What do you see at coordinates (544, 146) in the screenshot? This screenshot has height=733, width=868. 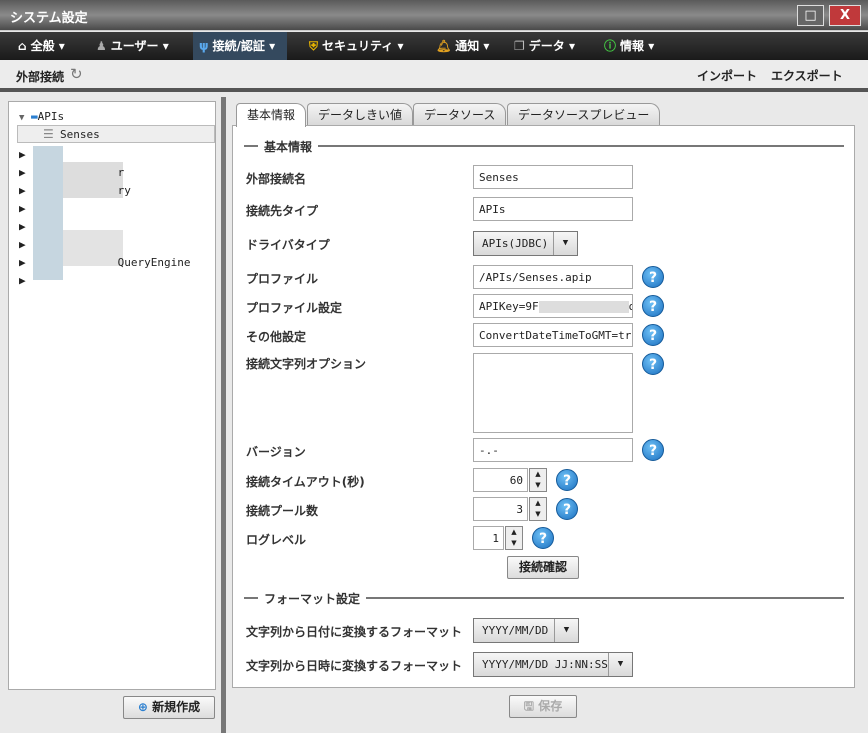 I see `section-divider` at bounding box center [544, 146].